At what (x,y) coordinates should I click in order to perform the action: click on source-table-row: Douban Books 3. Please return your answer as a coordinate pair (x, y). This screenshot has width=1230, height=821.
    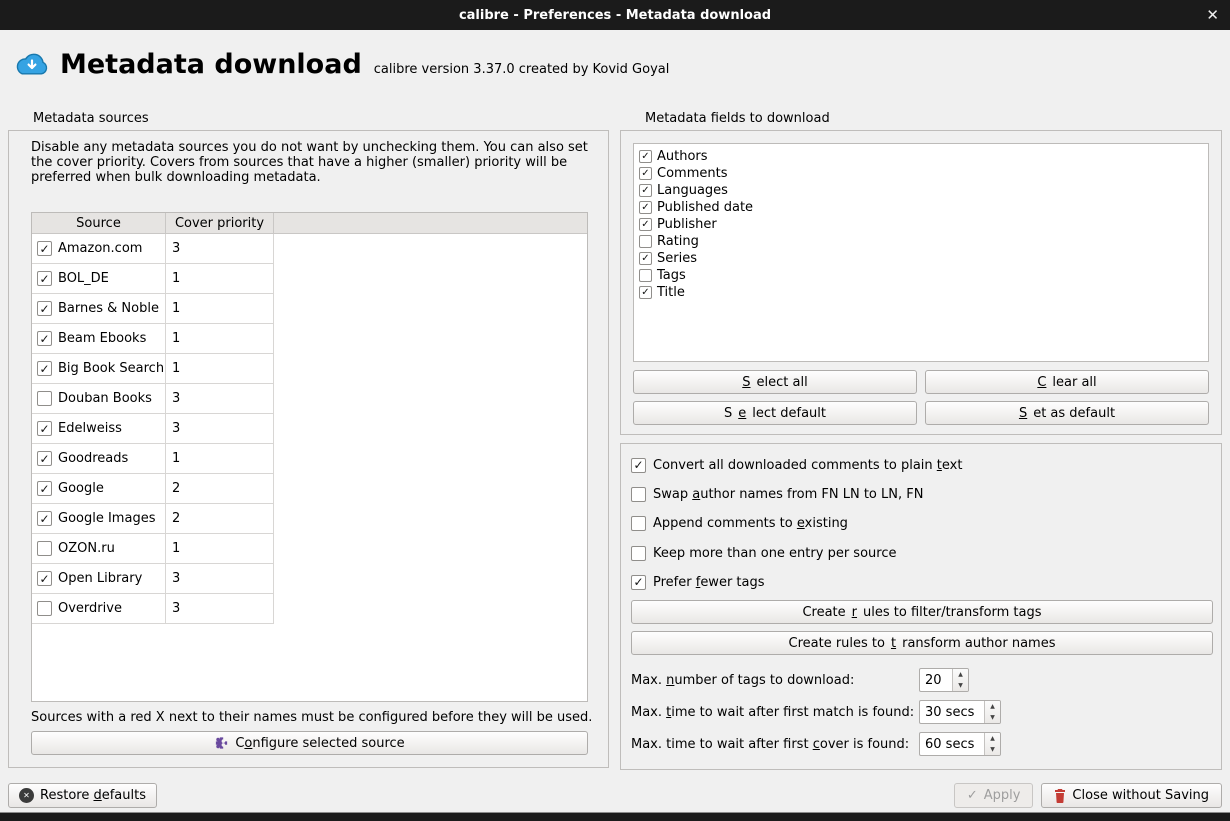
    Looking at the image, I should click on (309, 399).